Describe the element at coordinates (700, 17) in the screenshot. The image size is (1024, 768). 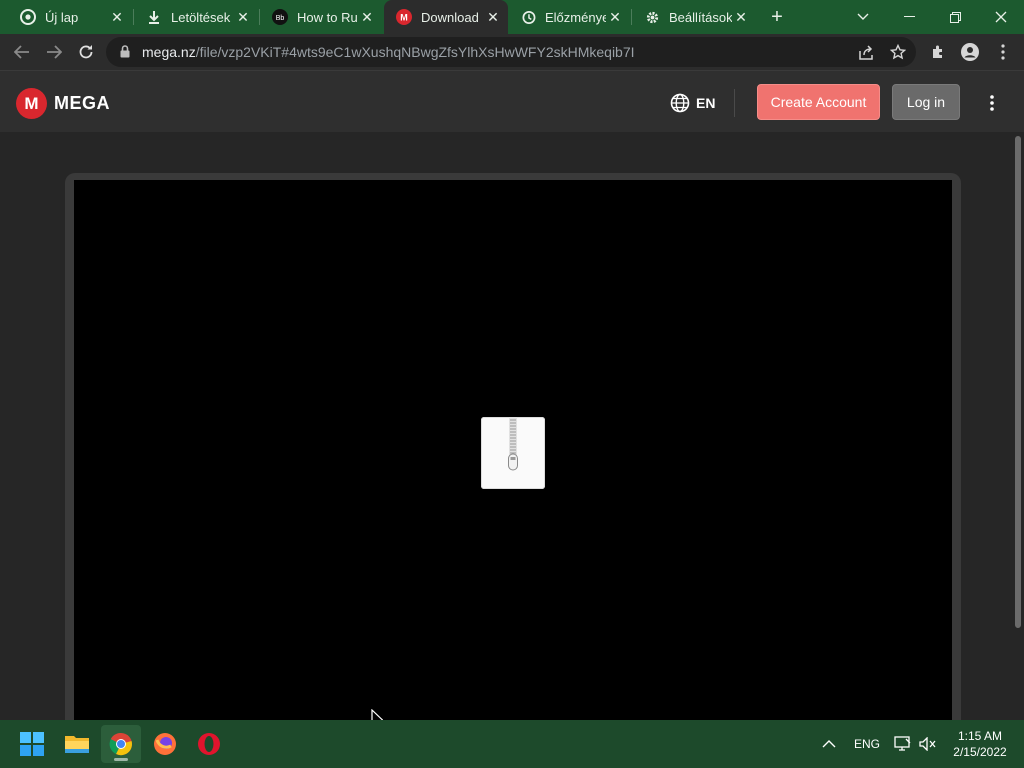
I see `tab-title: Beállítások` at that location.